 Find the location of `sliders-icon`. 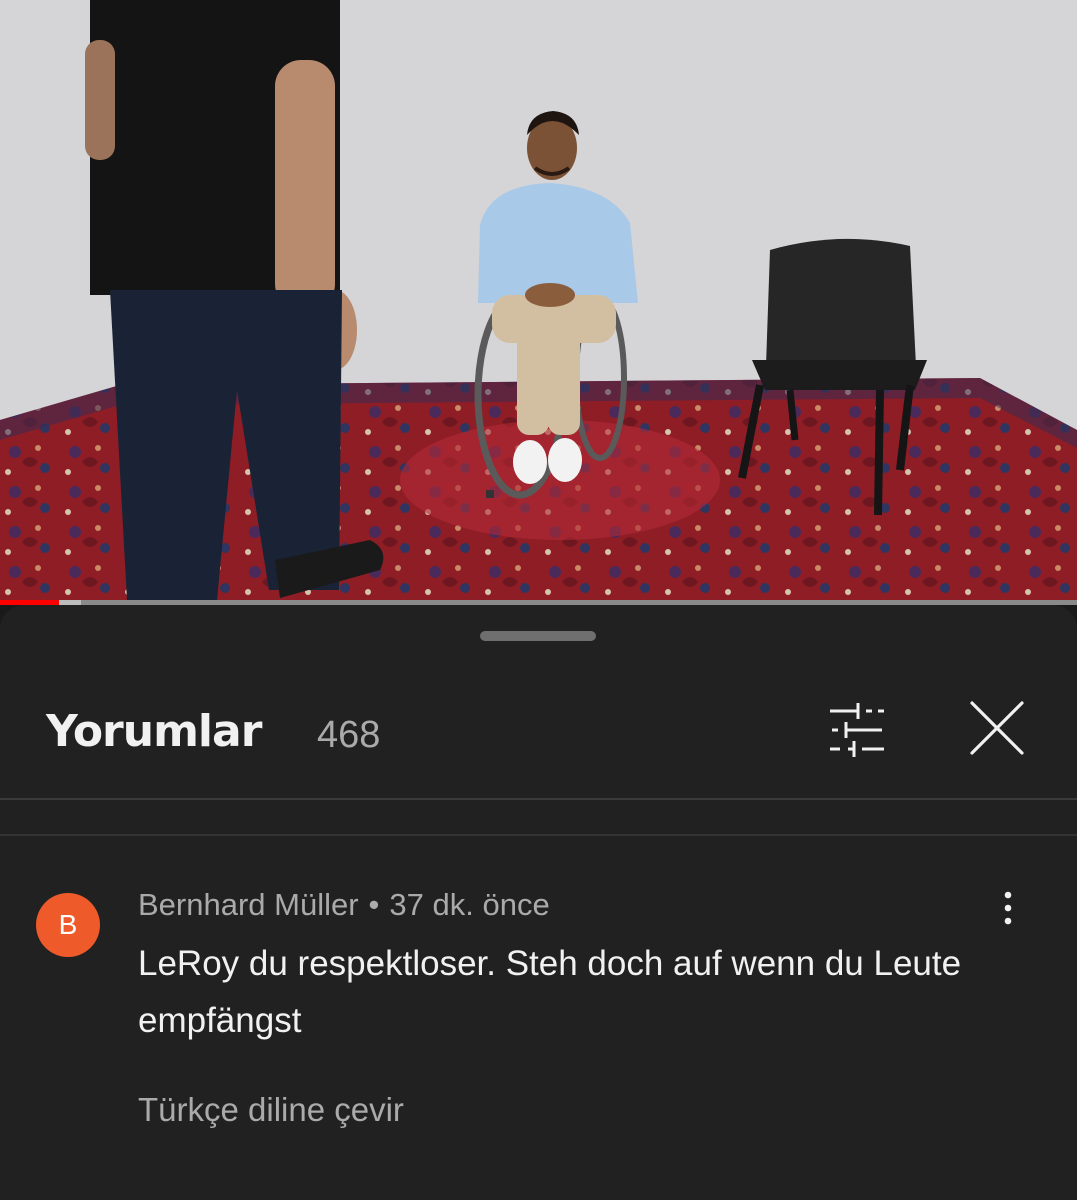

sliders-icon is located at coordinates (857, 730).